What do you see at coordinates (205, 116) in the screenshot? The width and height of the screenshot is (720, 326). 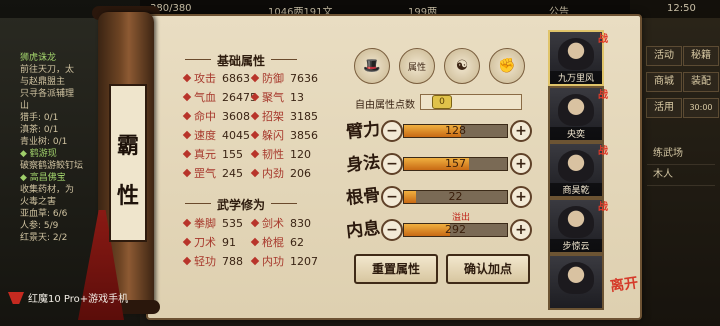 I see `attr-label: 命中` at bounding box center [205, 116].